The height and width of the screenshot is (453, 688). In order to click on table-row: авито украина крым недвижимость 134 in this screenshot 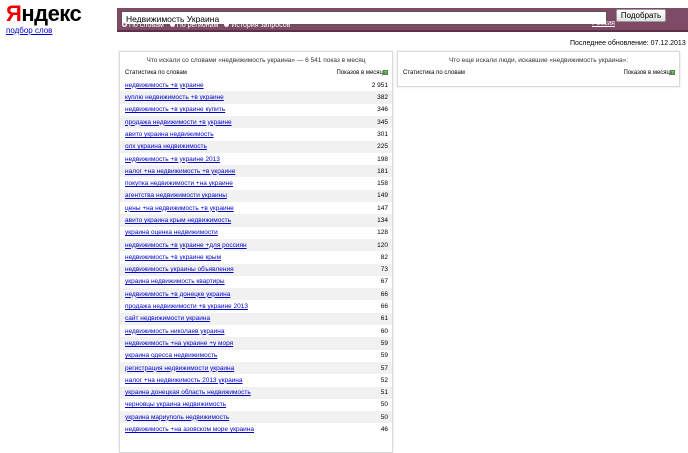, I will do `click(256, 220)`.